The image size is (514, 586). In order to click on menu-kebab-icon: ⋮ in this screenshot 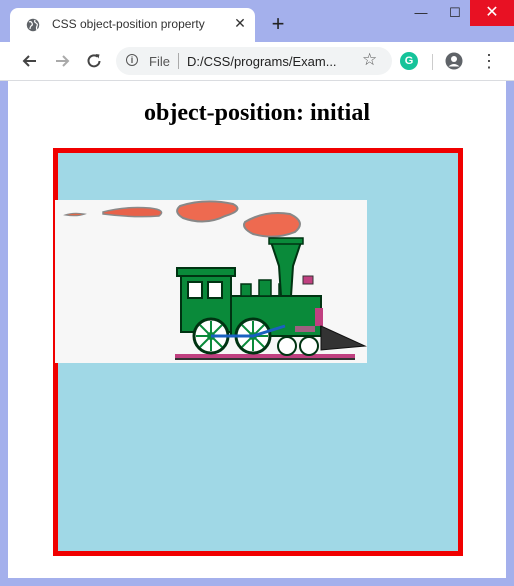, I will do `click(489, 61)`.